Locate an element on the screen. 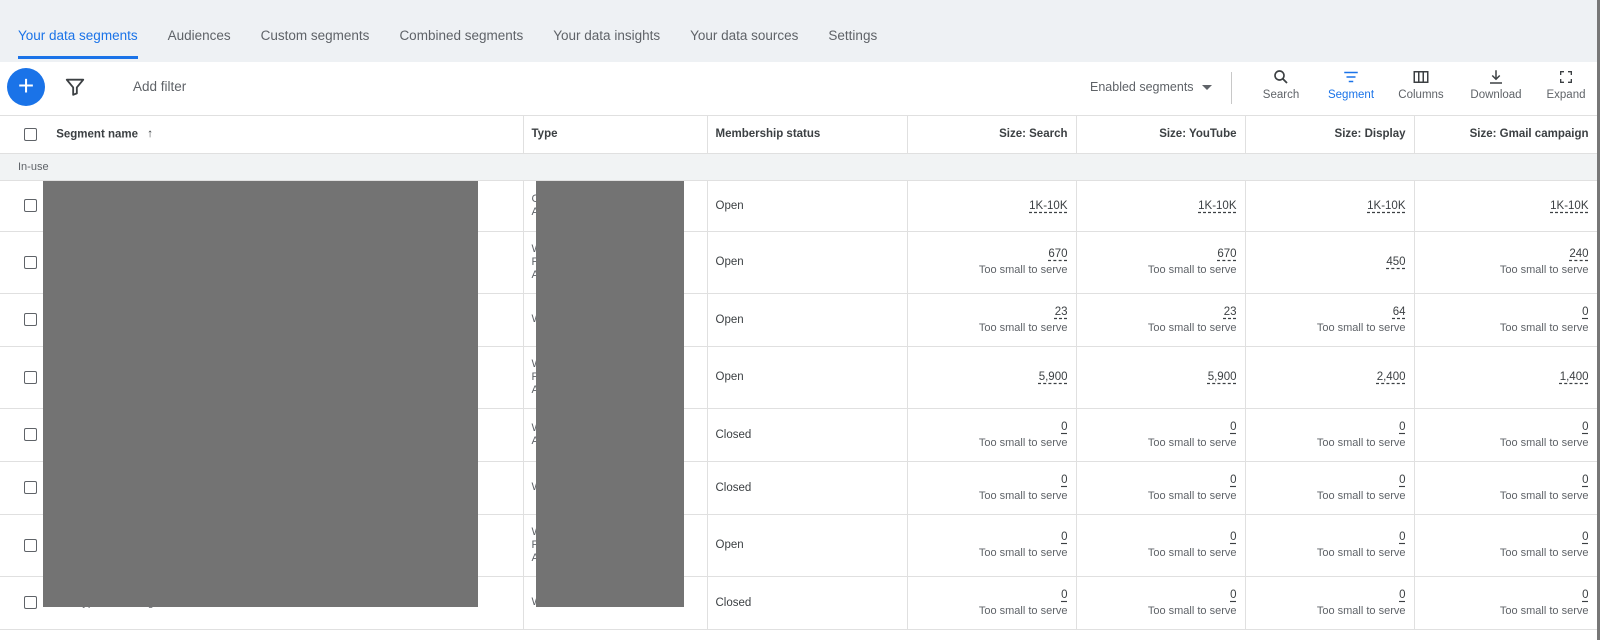  segment-label: Segment is located at coordinates (1351, 95).